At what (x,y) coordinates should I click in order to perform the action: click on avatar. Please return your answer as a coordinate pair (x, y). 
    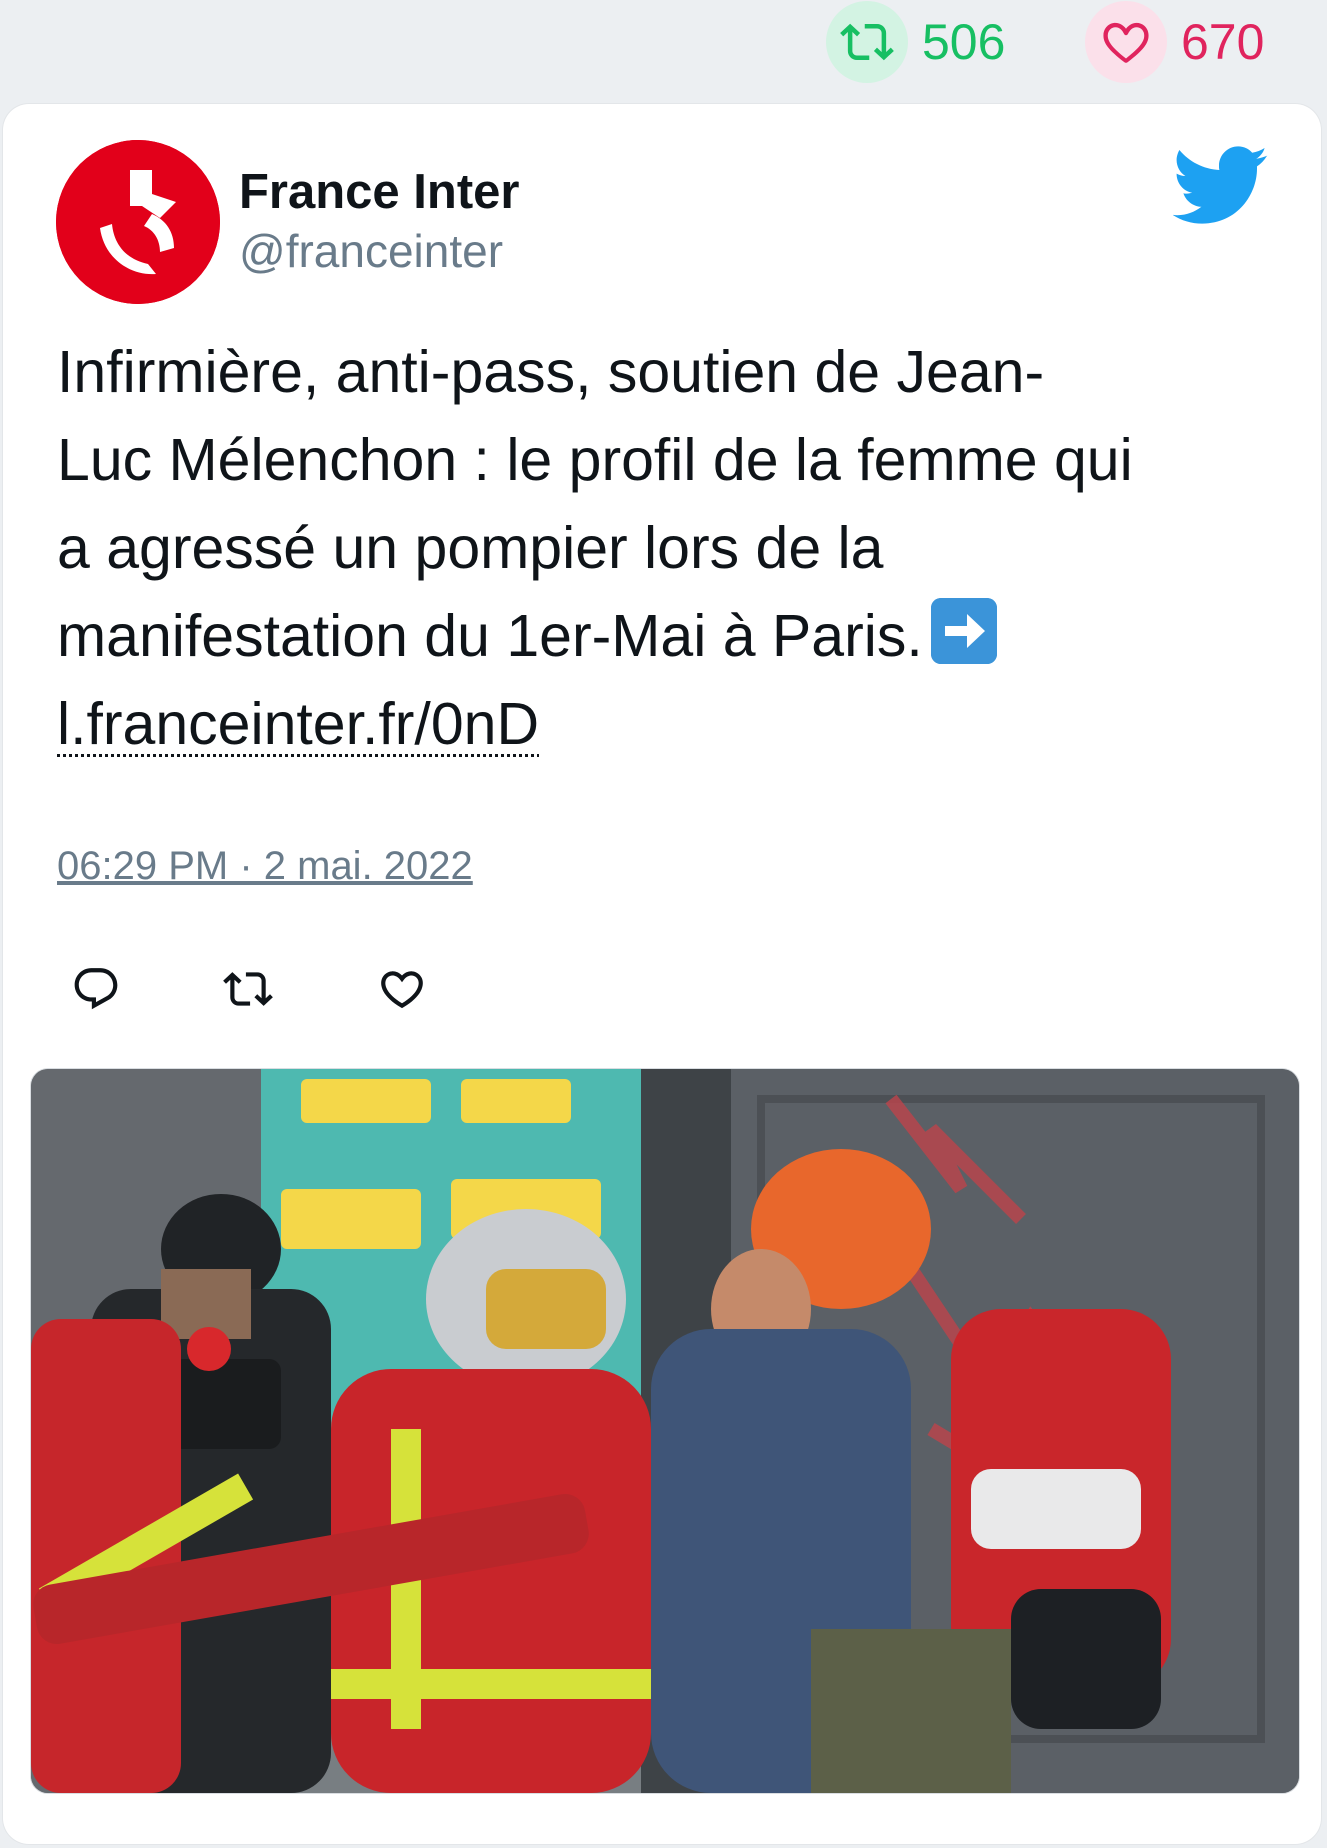
    Looking at the image, I should click on (138, 222).